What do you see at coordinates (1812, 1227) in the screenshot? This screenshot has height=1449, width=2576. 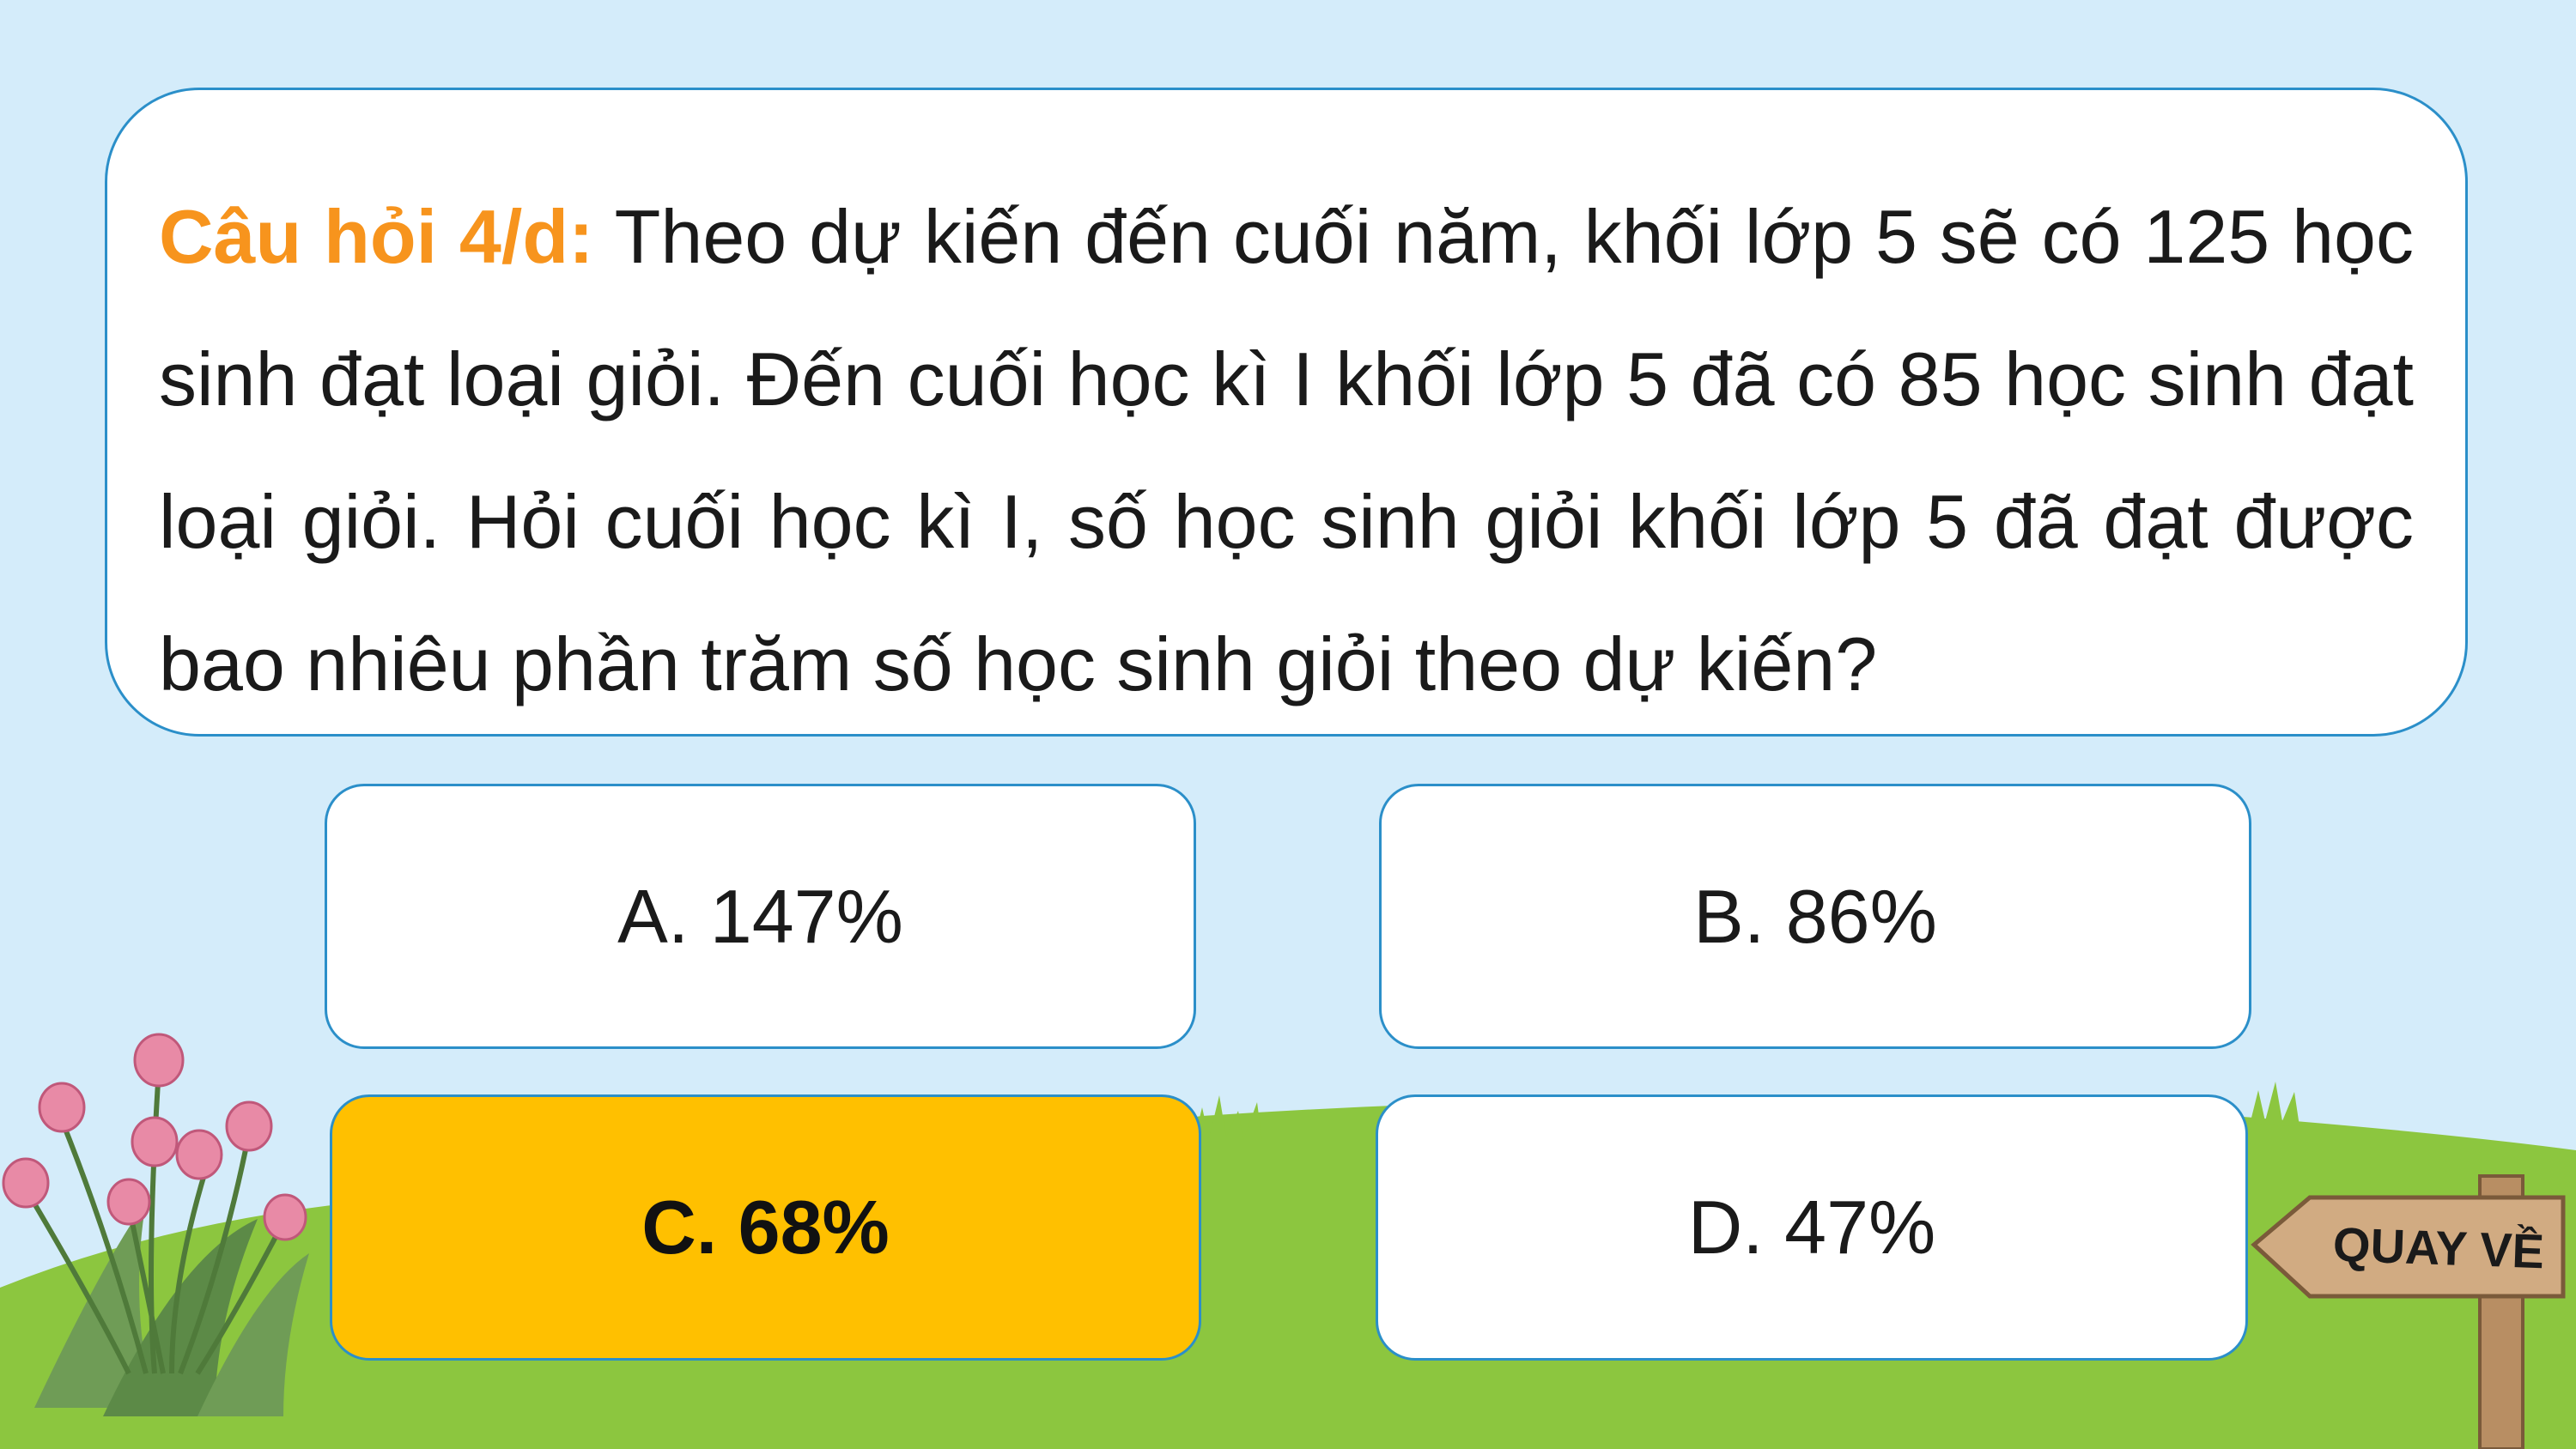 I see `answer-option-d: D. 47%` at bounding box center [1812, 1227].